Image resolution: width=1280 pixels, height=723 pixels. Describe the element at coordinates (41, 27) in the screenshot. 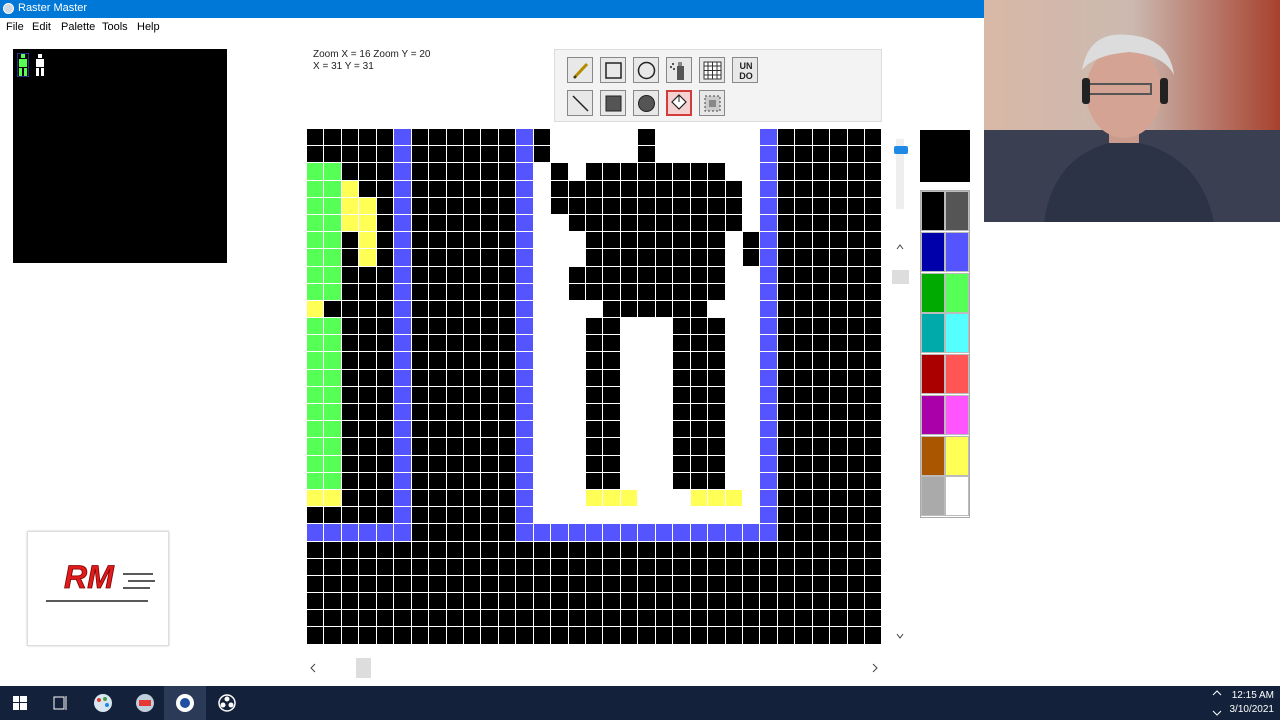

I see `menu-edit: Edit` at that location.